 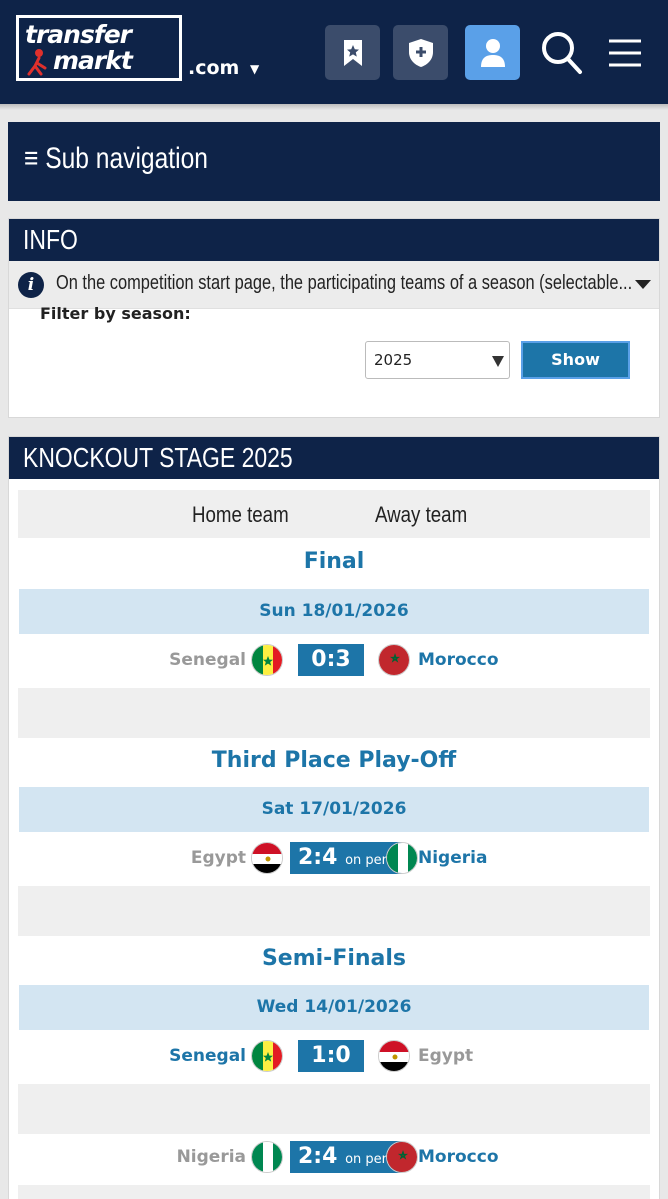 What do you see at coordinates (334, 1109) in the screenshot?
I see `match-spacer` at bounding box center [334, 1109].